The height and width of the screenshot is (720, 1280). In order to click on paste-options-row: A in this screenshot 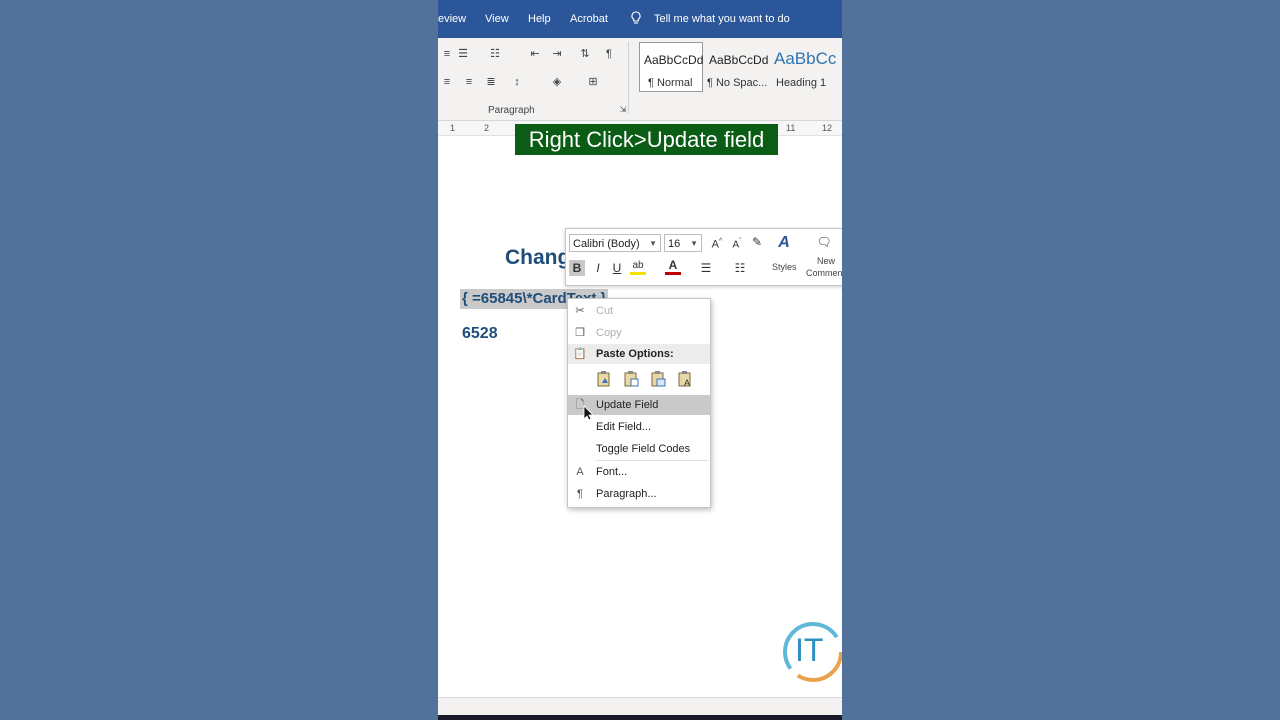, I will do `click(639, 378)`.